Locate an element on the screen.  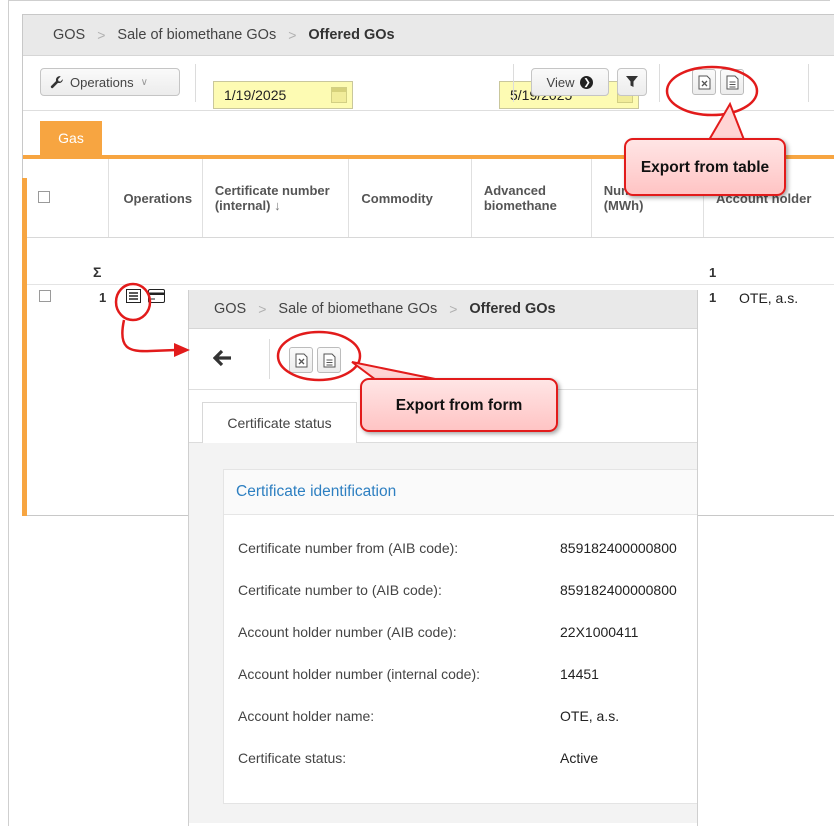
export-from-table-callout: Export from table is located at coordinates (705, 167).